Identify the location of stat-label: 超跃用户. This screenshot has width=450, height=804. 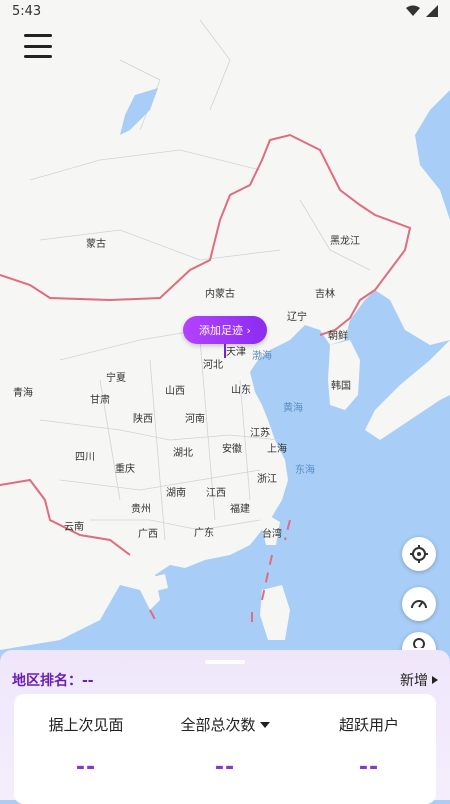
(368, 725).